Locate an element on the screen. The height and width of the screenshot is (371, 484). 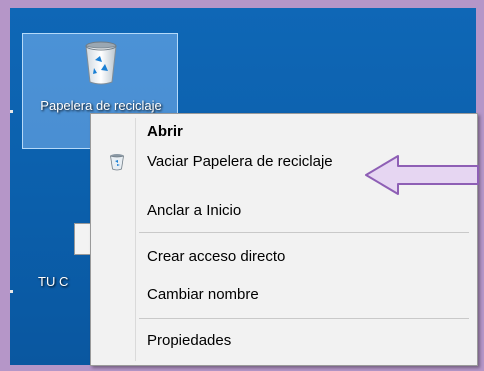
menu-item-anclar-inicio: Anclar a Inicio is located at coordinates (284, 211).